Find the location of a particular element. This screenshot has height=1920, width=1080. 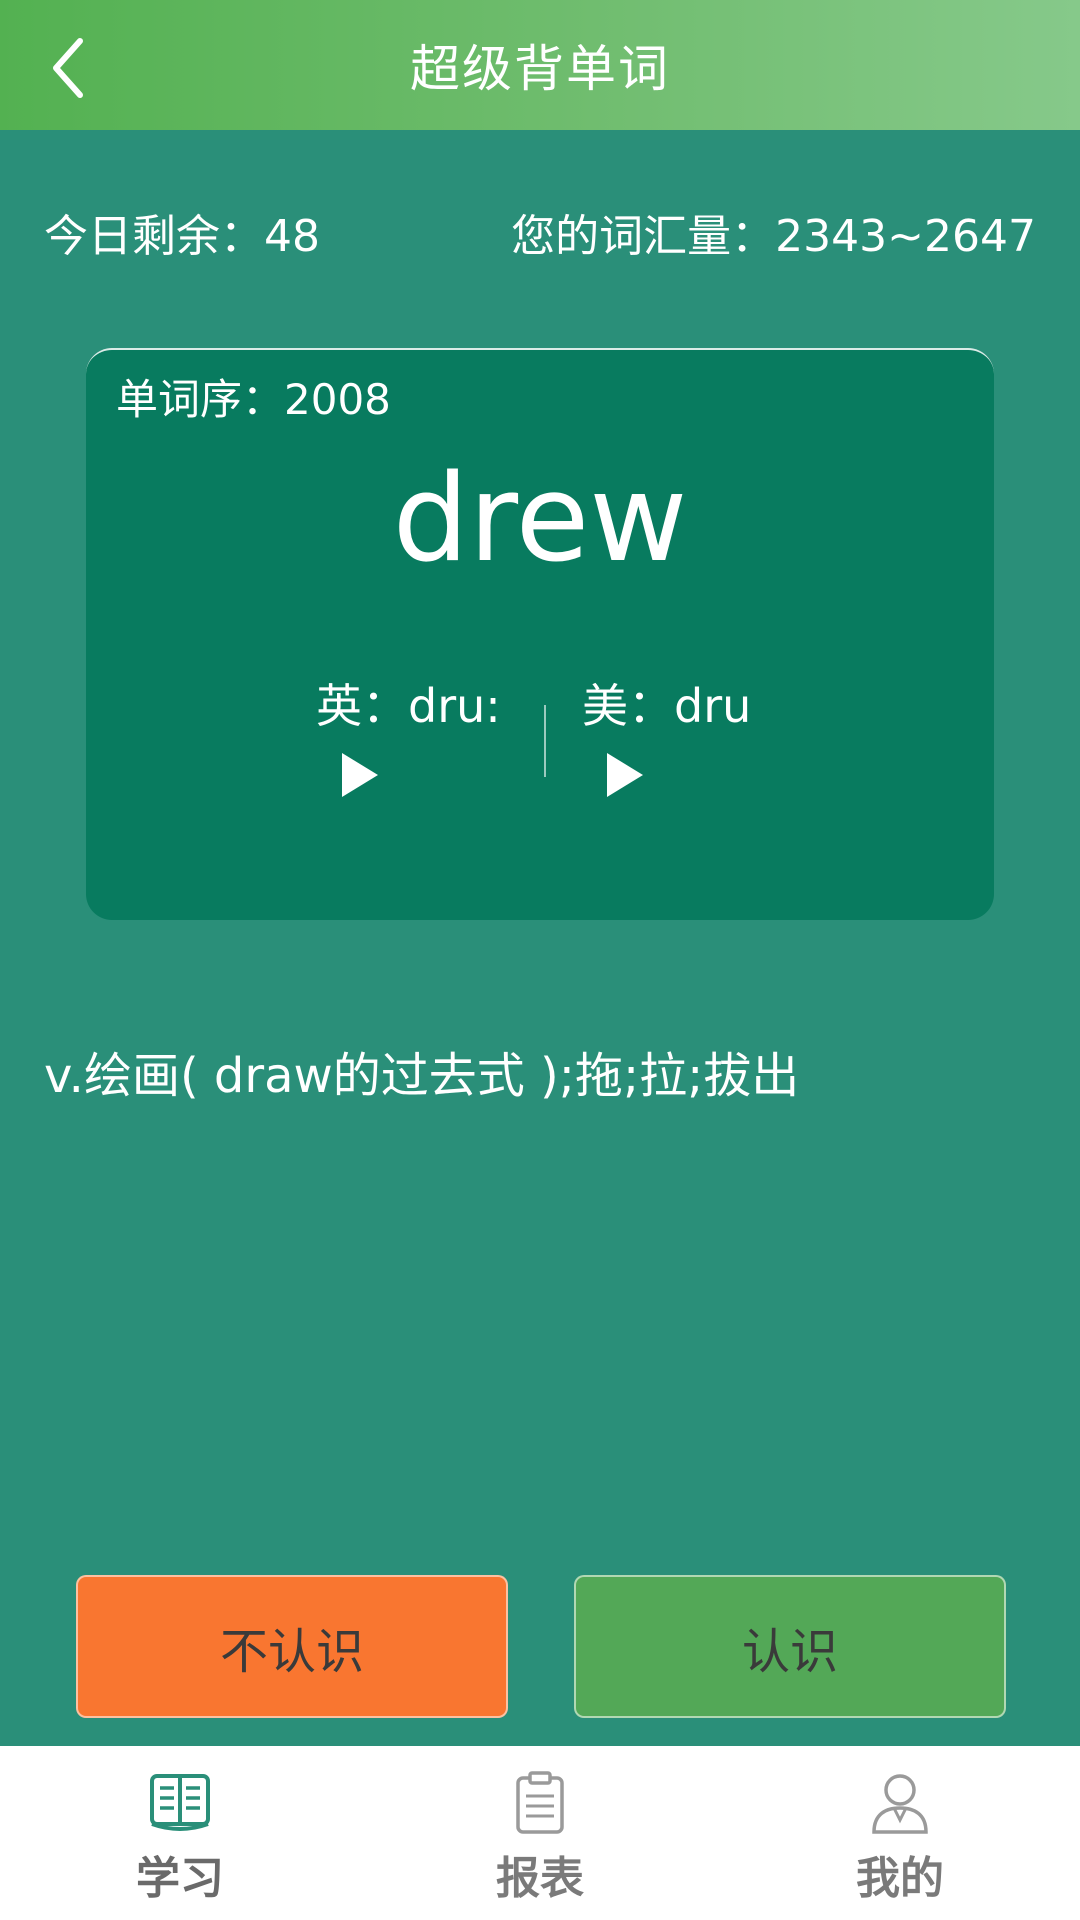

bottom-nav: 学习 报表 我的 is located at coordinates (540, 1833).